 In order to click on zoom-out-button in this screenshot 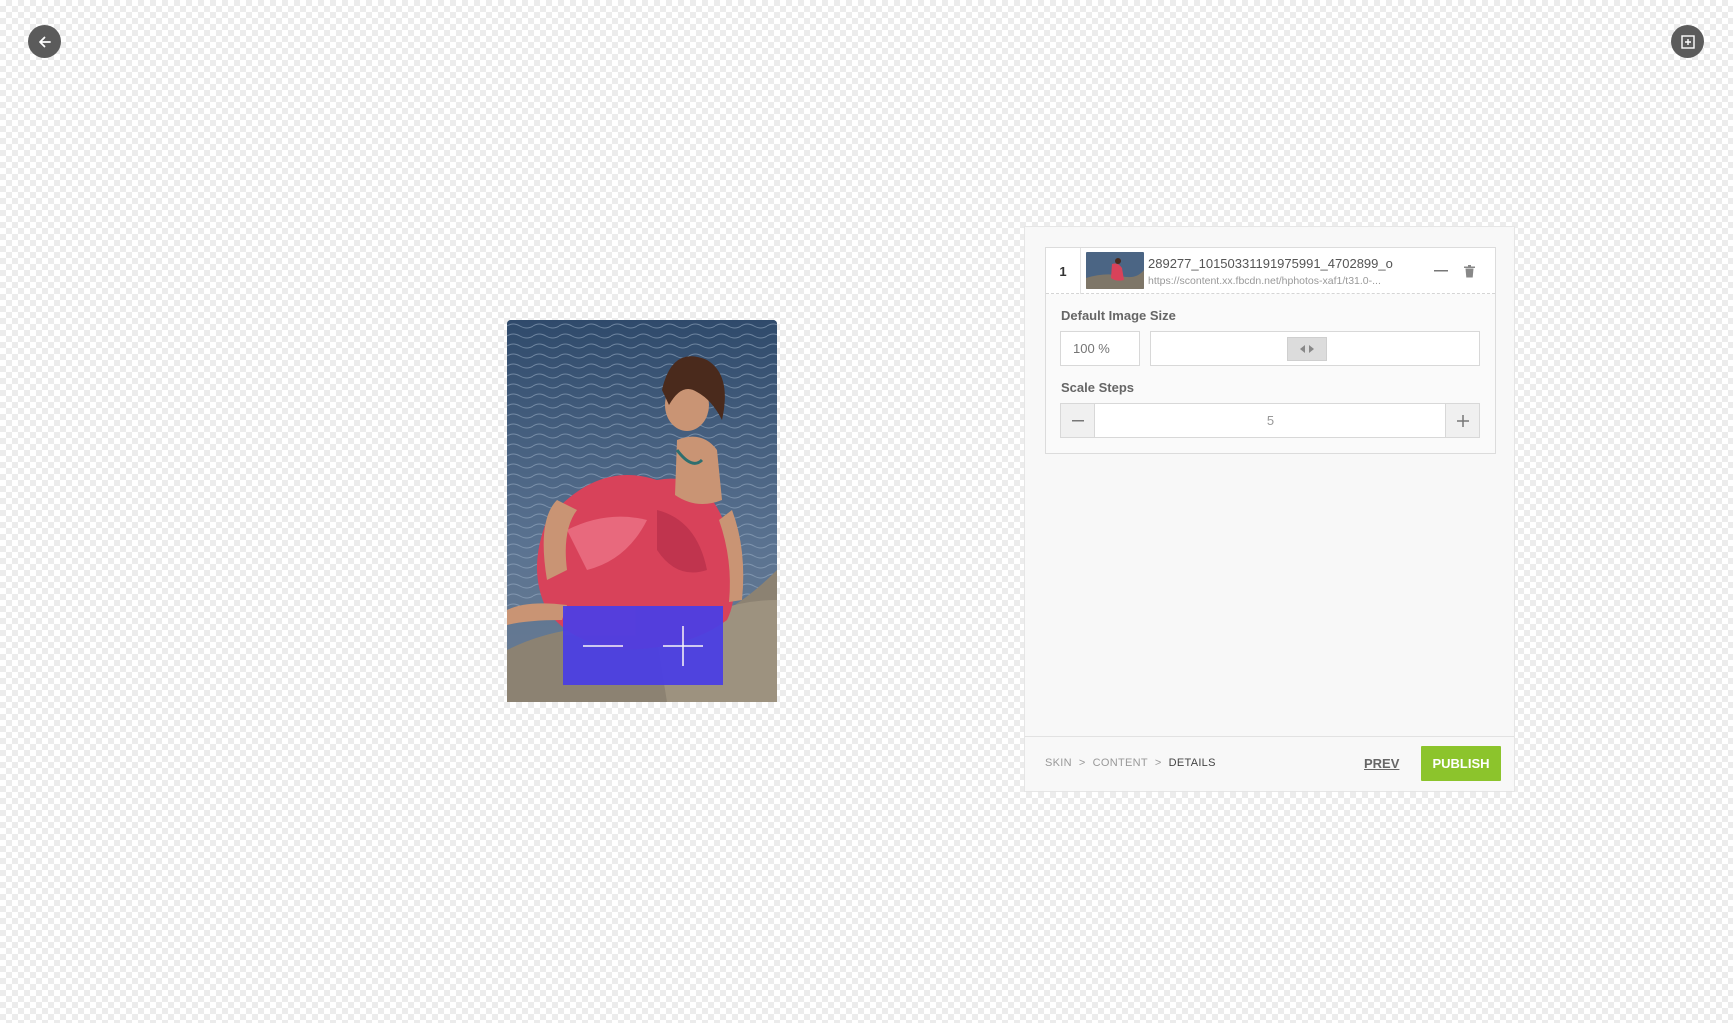, I will do `click(603, 645)`.